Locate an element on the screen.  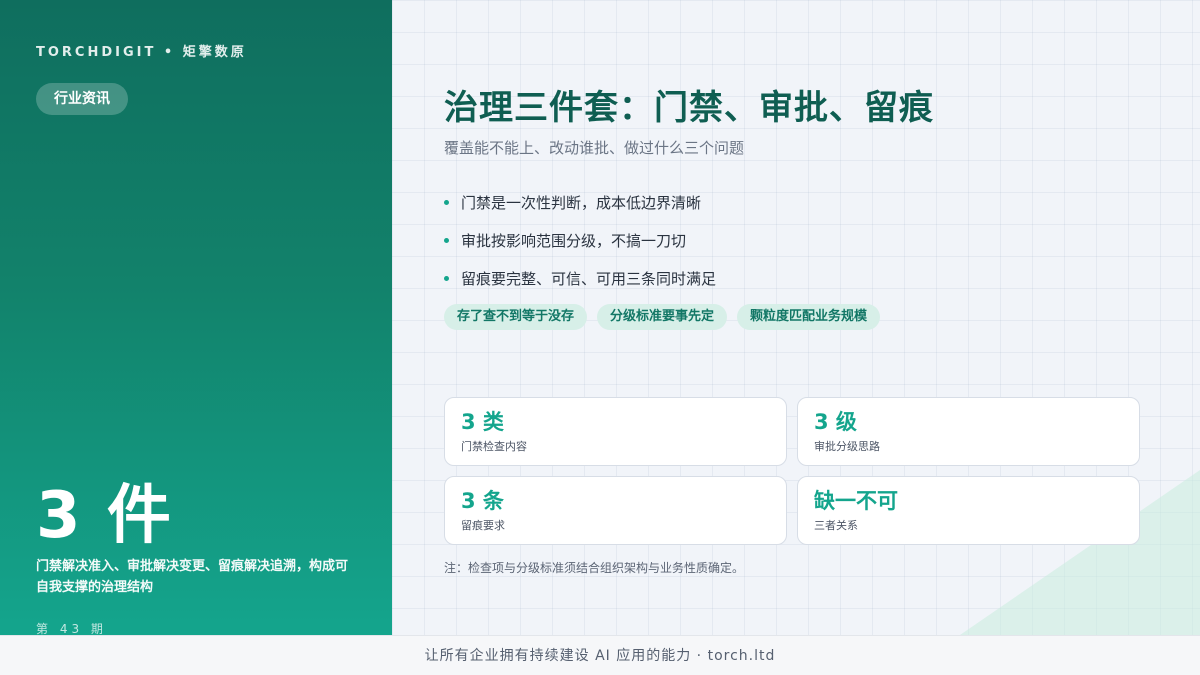
tag-chip: 分级标准要事先定 is located at coordinates (662, 317).